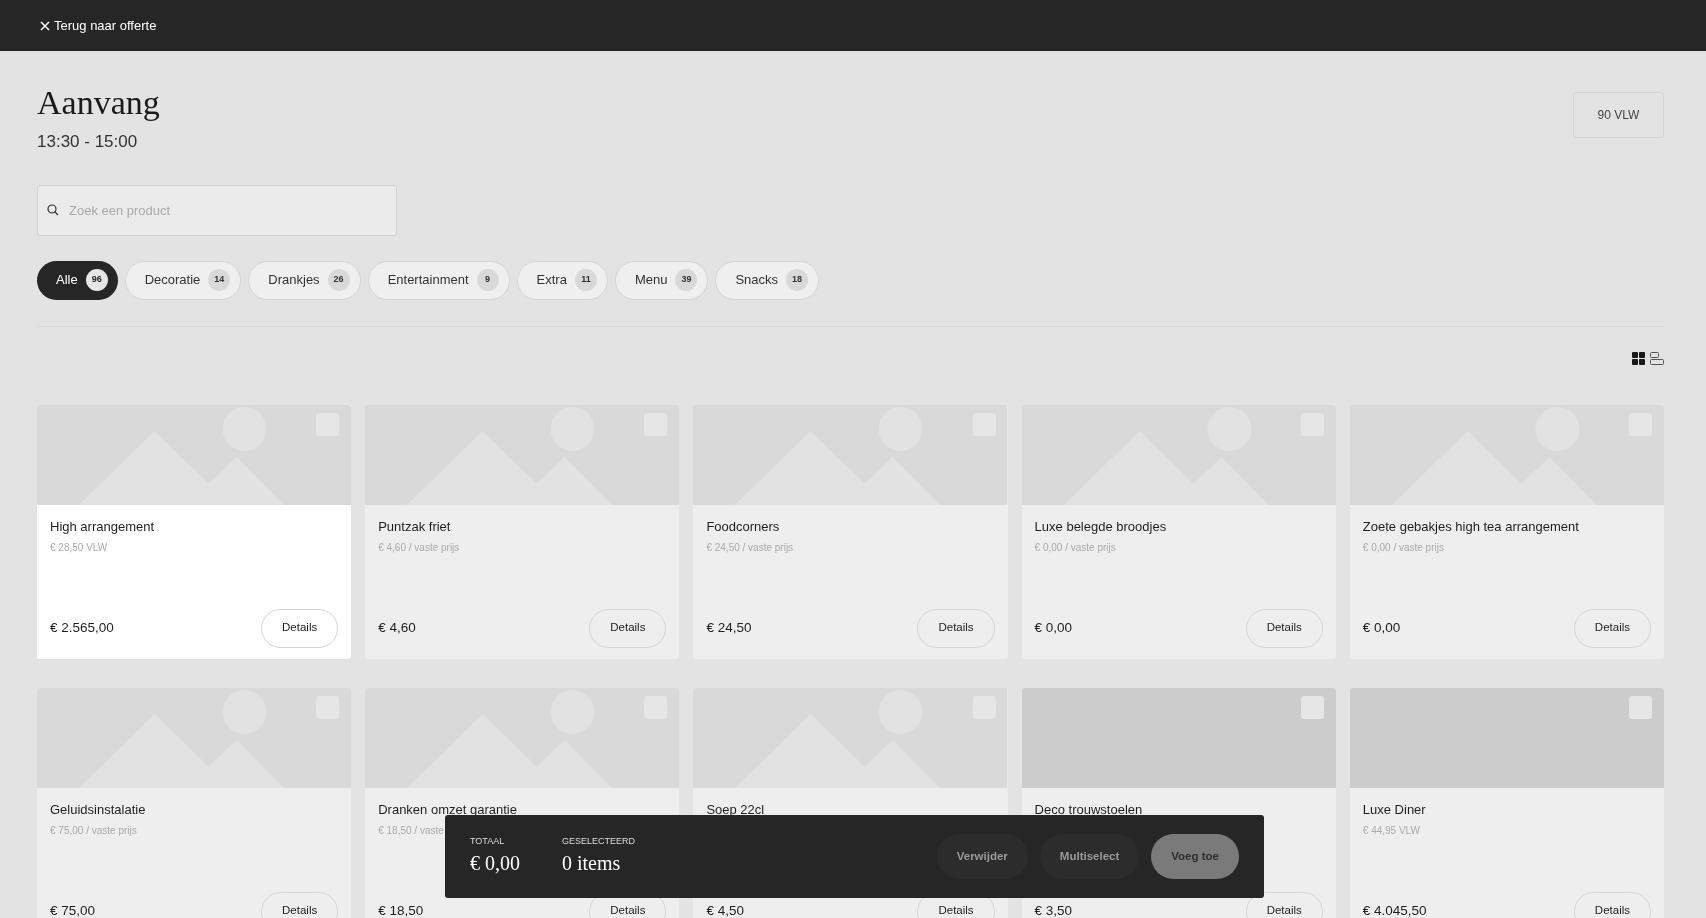  Describe the element at coordinates (1100, 526) in the screenshot. I see `product-name: Luxe belegde broodjes` at that location.